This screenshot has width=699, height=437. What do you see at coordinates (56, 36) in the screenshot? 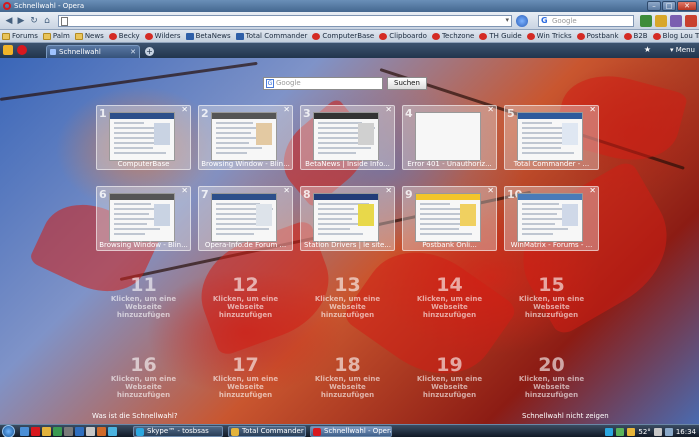
I see `bookmark-item: Palm` at bounding box center [56, 36].